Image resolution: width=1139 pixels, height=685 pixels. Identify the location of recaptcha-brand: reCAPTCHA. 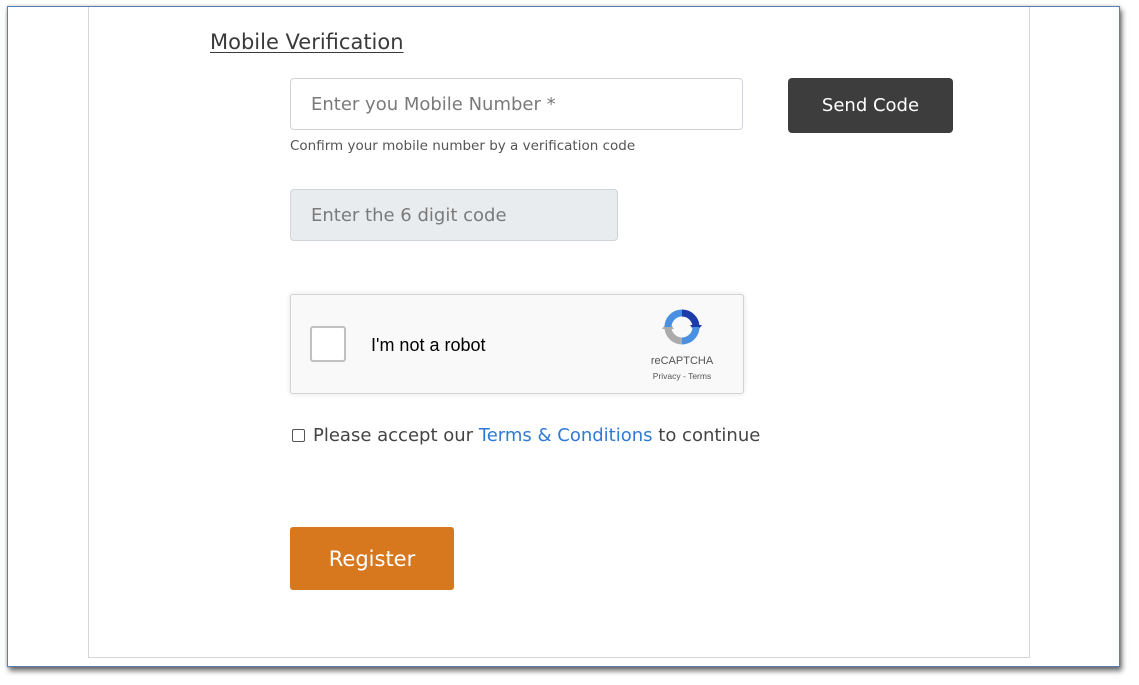
(682, 361).